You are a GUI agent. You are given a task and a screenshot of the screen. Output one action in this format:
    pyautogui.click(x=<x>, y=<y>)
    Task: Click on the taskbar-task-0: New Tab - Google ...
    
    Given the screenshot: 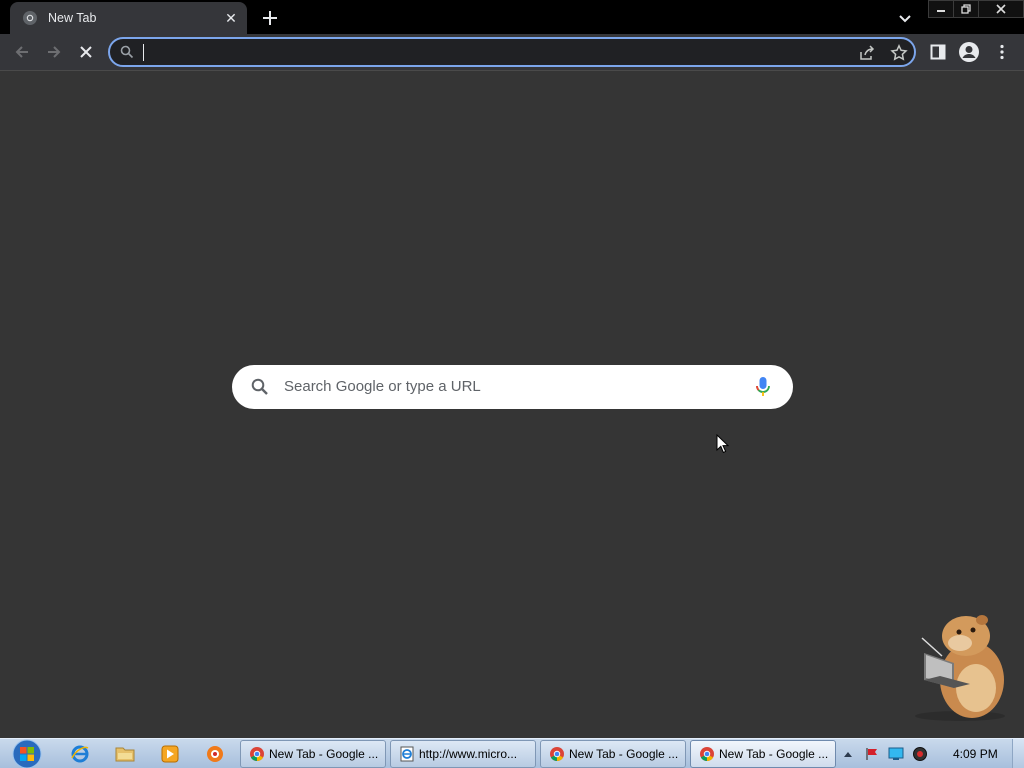 What is the action you would take?
    pyautogui.click(x=313, y=754)
    